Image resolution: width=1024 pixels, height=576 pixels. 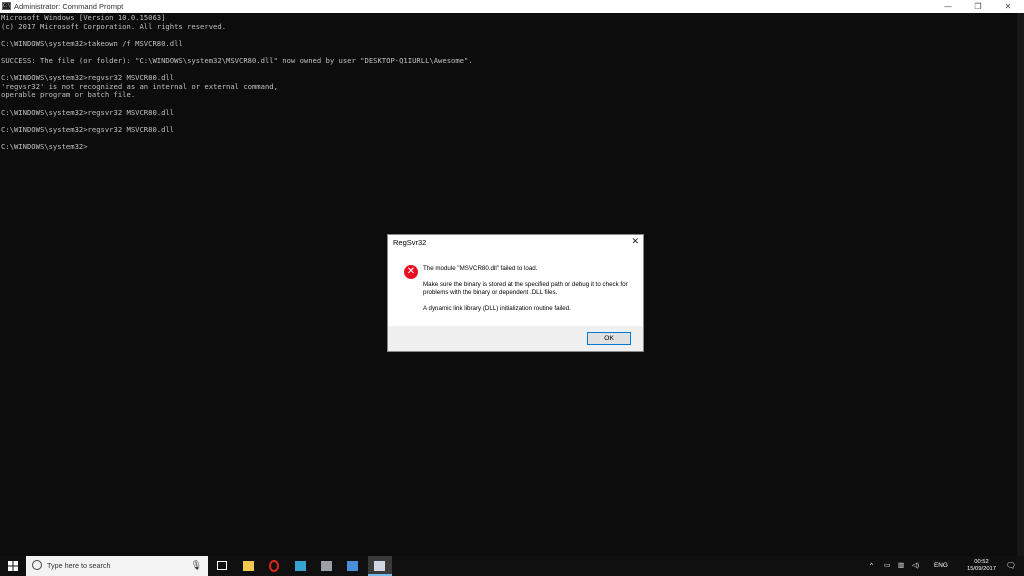 What do you see at coordinates (480, 268) in the screenshot?
I see `dialog-message-primary: The module "MSVCR80.dll" failed to load.` at bounding box center [480, 268].